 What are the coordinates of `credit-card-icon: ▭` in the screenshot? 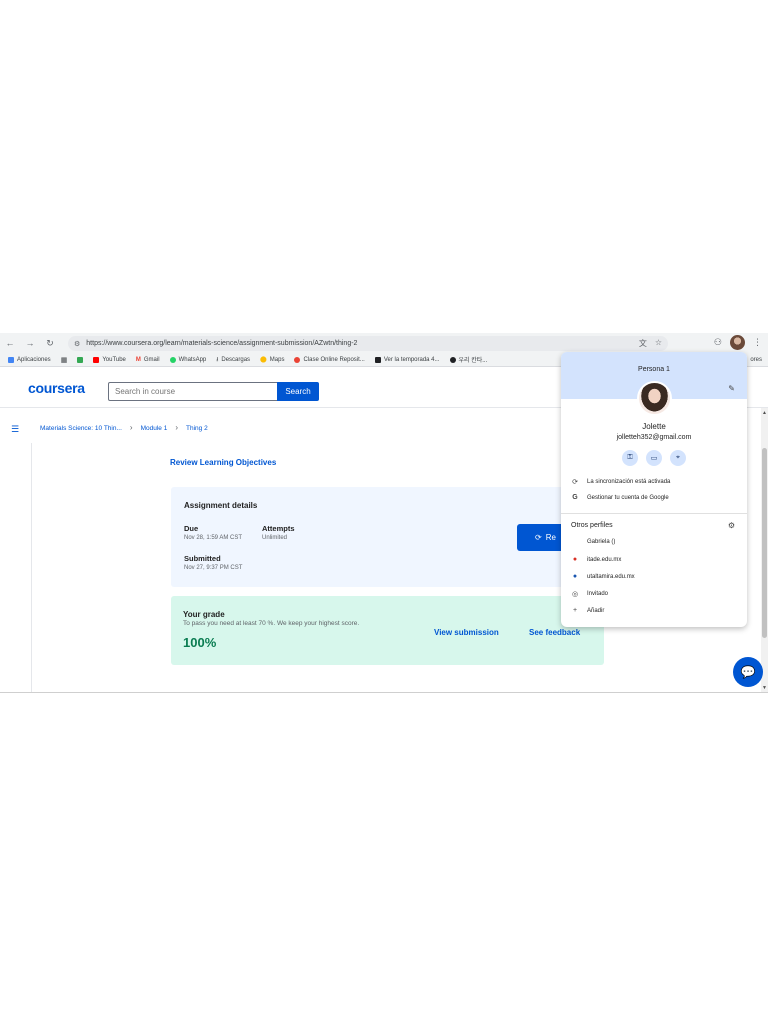 It's located at (654, 458).